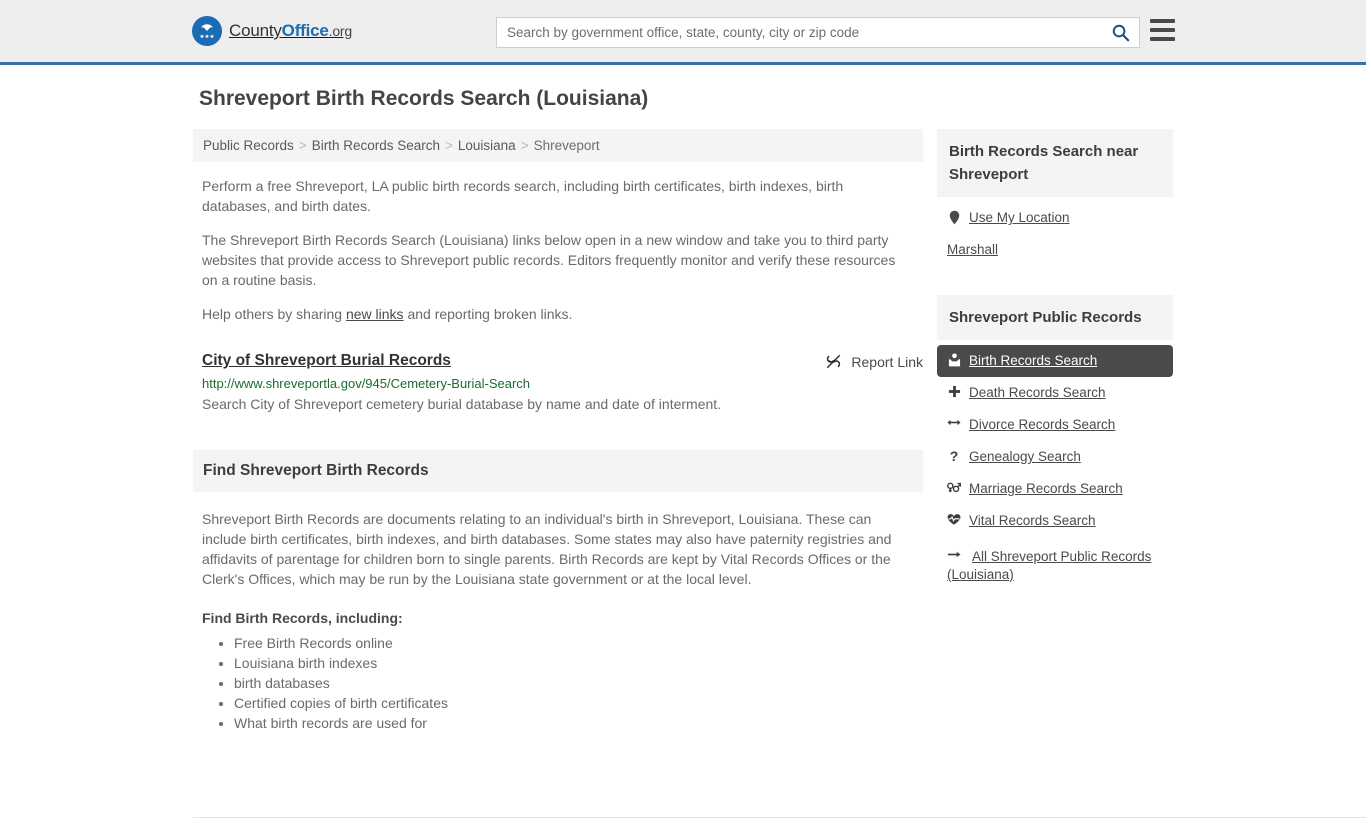 This screenshot has width=1366, height=818. I want to click on sidebar-item-use-my-location: Use My Location, so click(1055, 218).